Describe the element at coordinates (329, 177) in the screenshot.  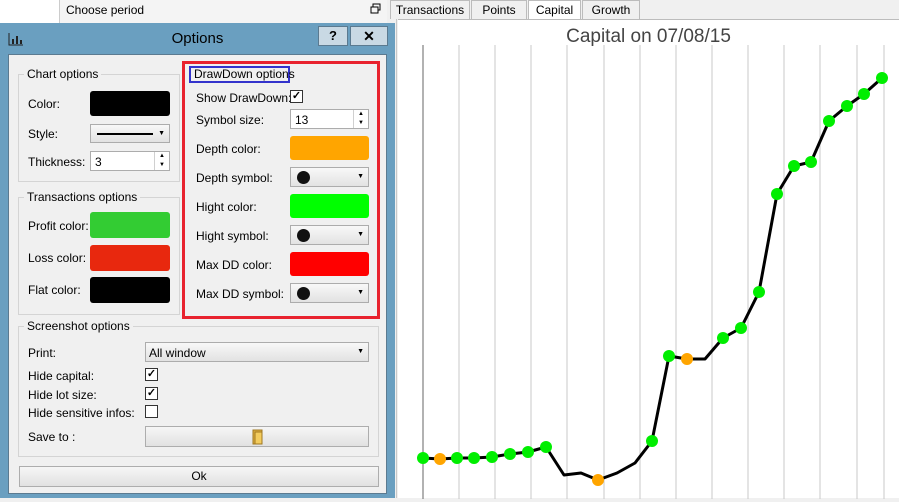
I see `depth-symbol-select: ▼` at that location.